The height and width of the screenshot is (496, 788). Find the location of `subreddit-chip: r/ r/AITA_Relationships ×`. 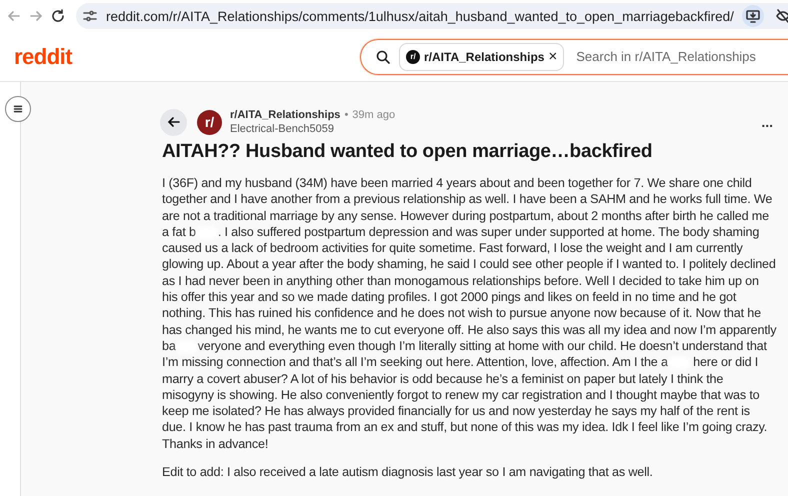

subreddit-chip: r/ r/AITA_Relationships × is located at coordinates (481, 56).